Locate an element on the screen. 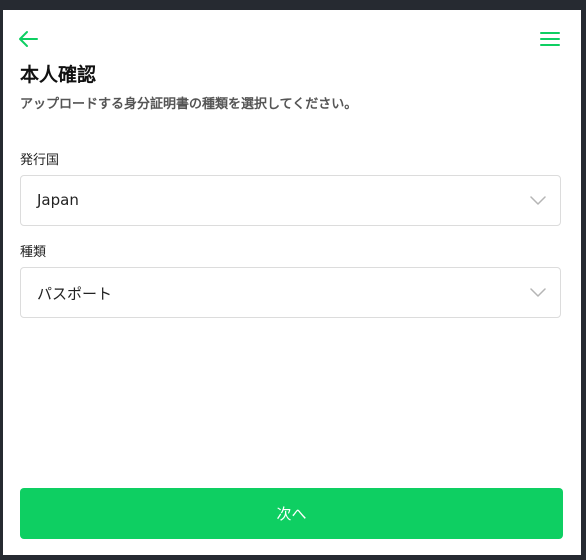  doc-type-select: パスポート is located at coordinates (290, 292).